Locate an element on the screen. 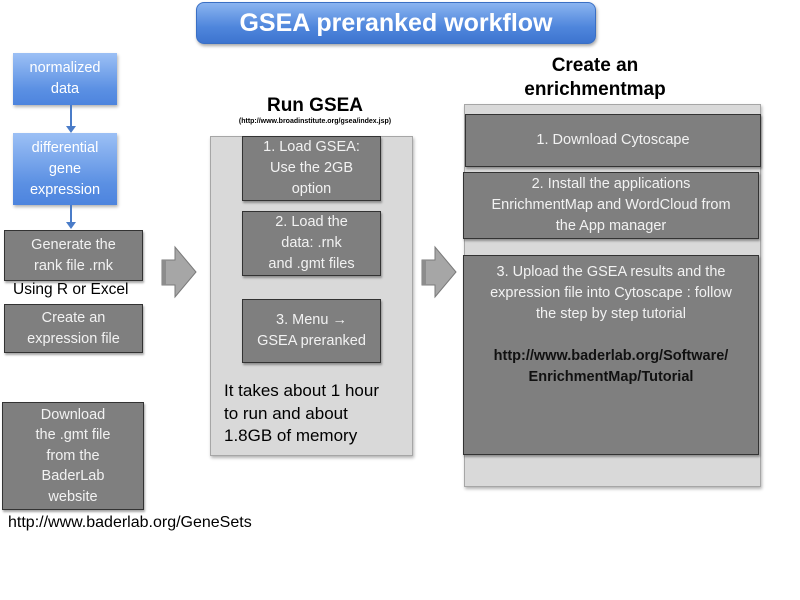 The image size is (800, 600). step-normalized-data: normalized data is located at coordinates (65, 79).